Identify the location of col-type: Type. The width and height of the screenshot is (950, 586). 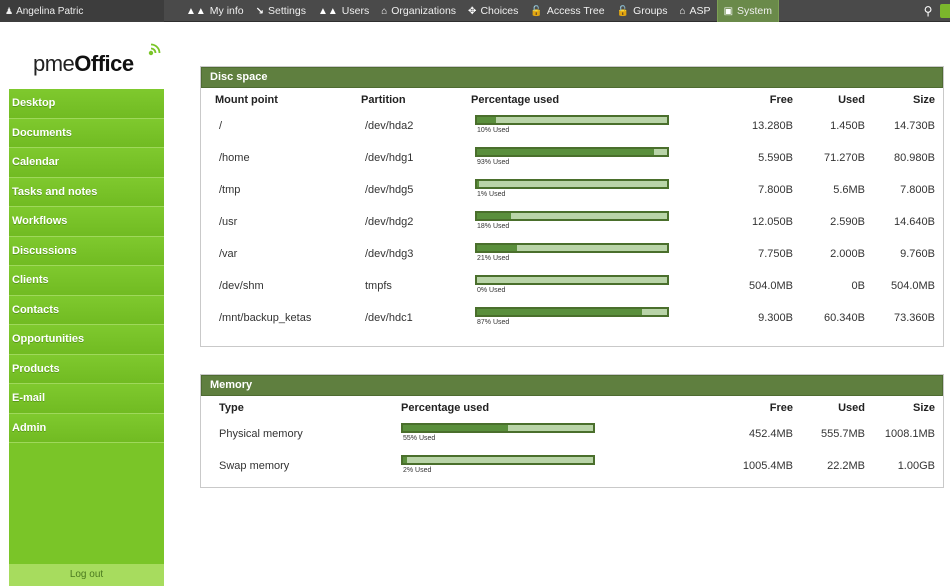
(231, 408).